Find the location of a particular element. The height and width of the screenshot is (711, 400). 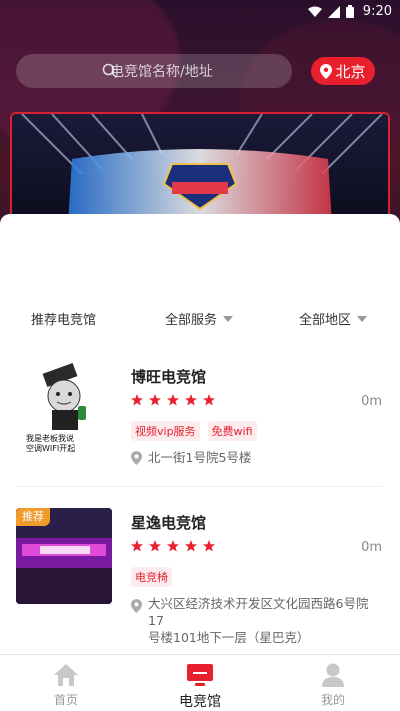

list-divider is located at coordinates (199, 486).